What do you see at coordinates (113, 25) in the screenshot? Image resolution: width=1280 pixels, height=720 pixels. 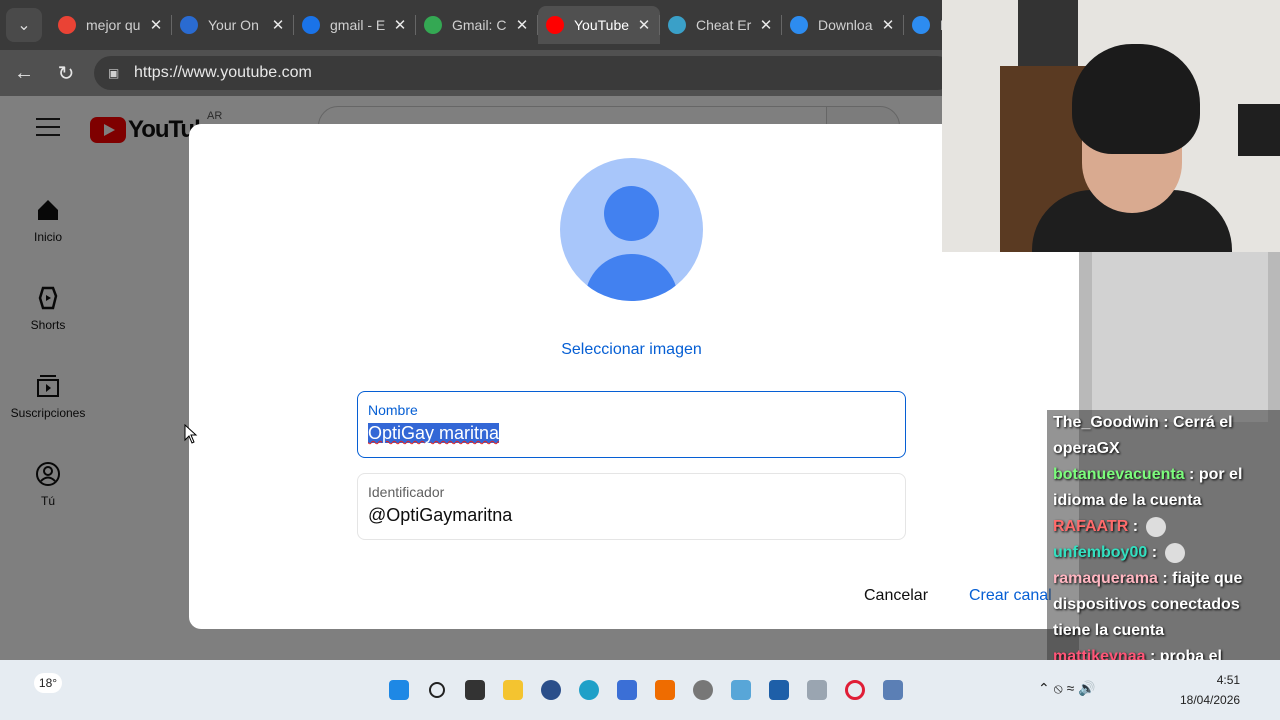 I see `tab-title: mejor qu` at bounding box center [113, 25].